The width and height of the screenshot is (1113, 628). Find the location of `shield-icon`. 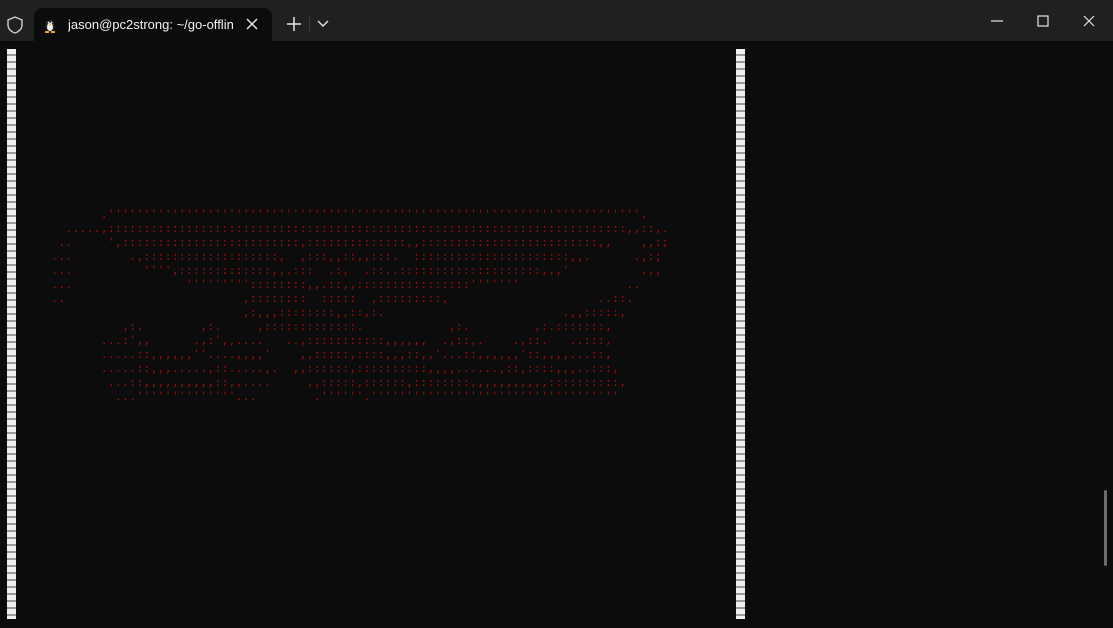

shield-icon is located at coordinates (15, 25).